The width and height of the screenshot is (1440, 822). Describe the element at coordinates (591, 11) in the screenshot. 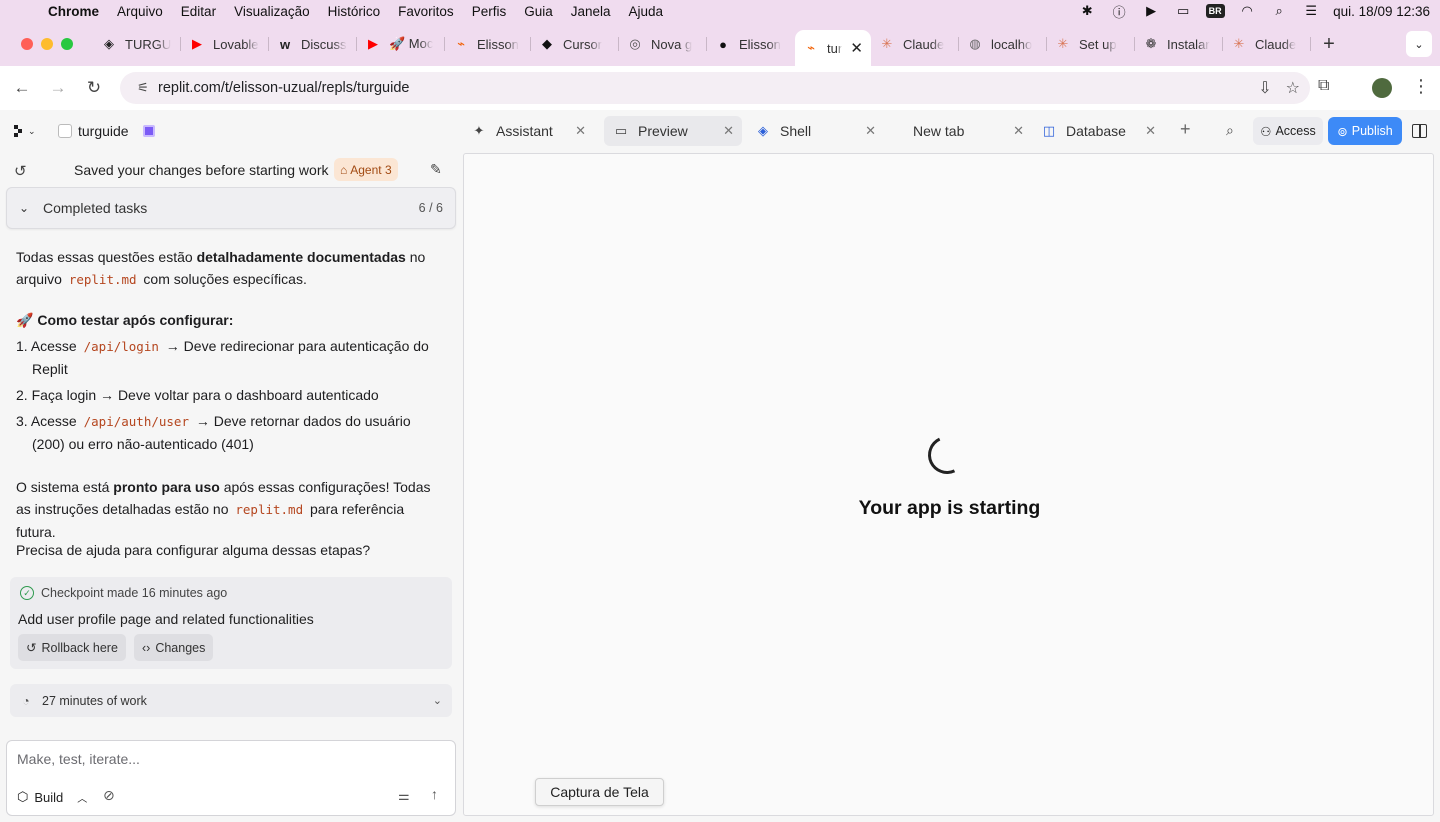

I see `menu-item-janela: Janela` at that location.